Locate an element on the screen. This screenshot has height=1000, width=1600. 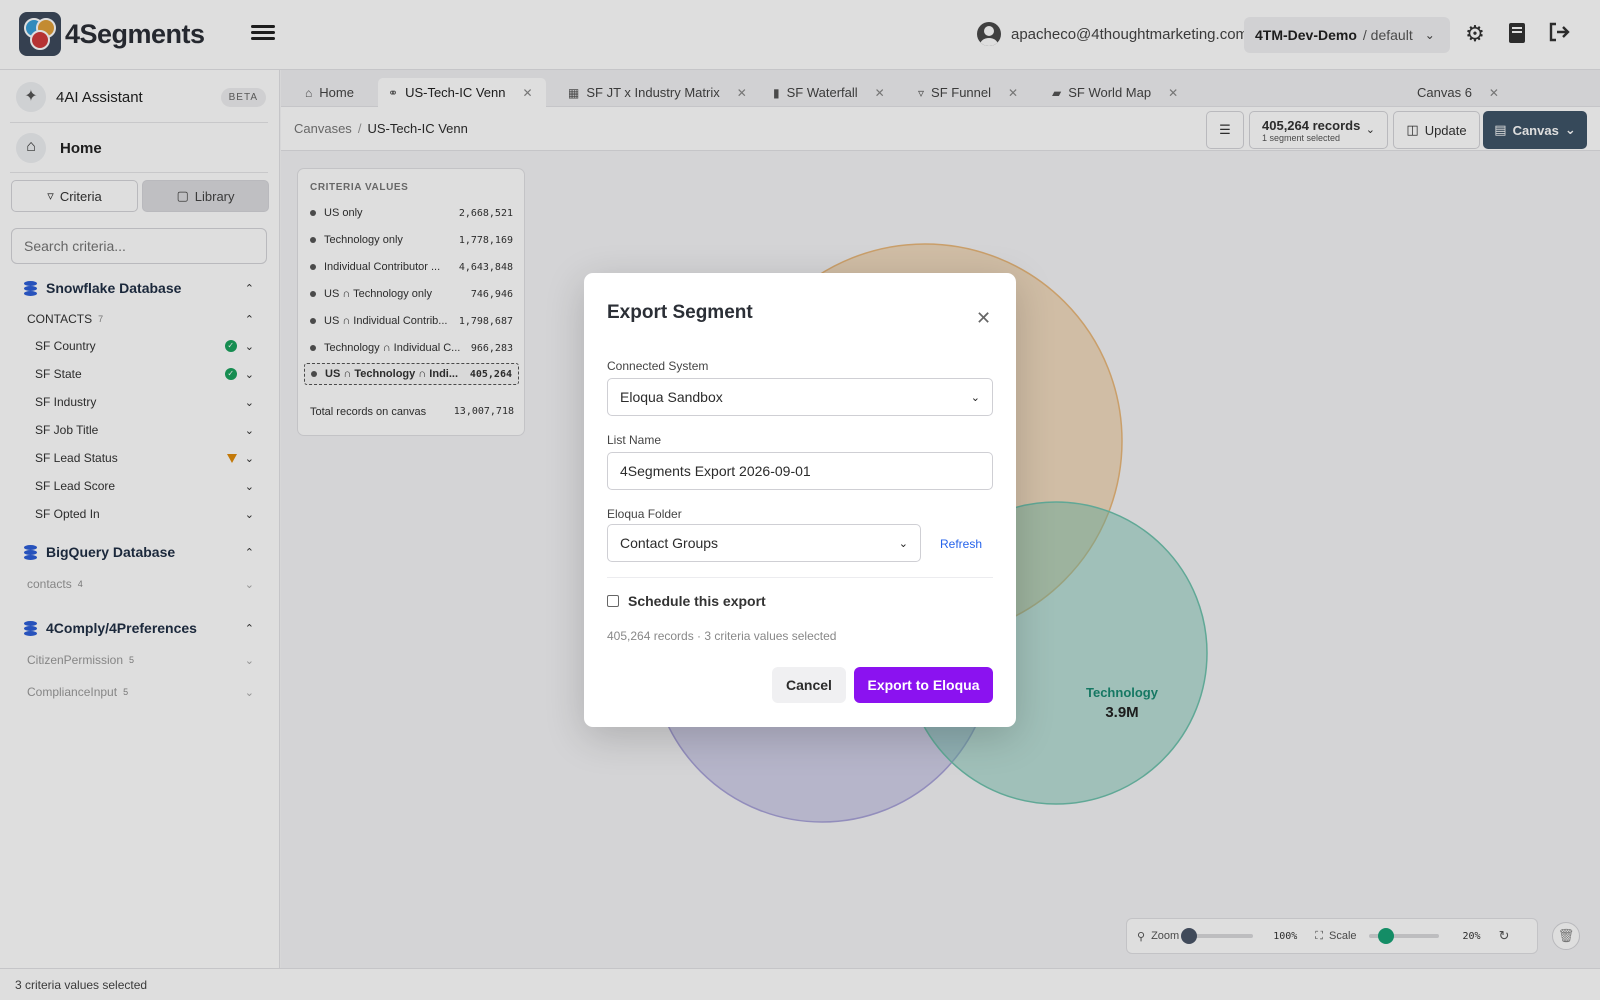
eloqua-folder-value: Contact Groups is located at coordinates (669, 543).